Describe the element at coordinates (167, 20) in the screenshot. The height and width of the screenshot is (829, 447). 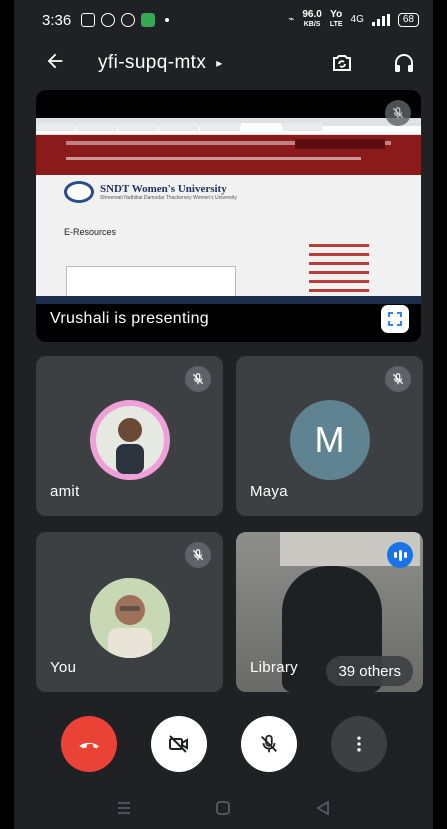
I see `more-notifications-dot-icon` at that location.